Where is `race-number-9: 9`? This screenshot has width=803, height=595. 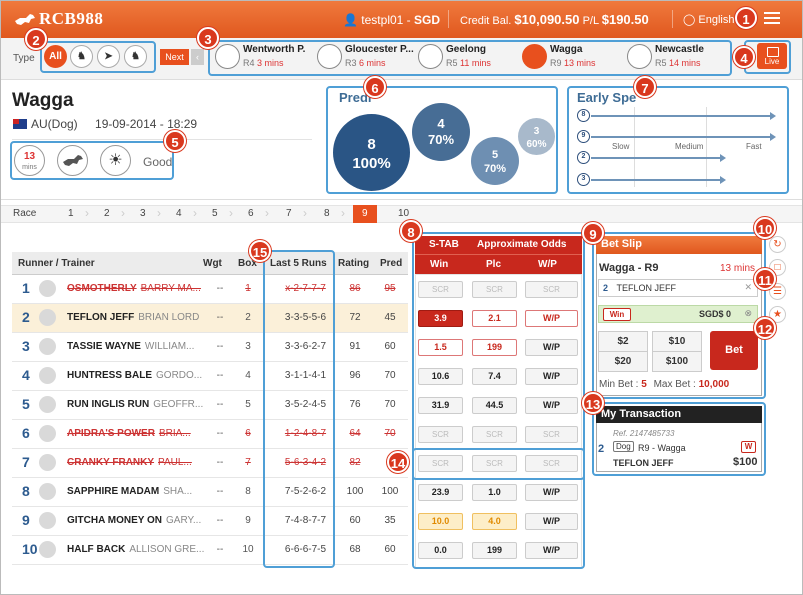 race-number-9: 9 is located at coordinates (365, 214).